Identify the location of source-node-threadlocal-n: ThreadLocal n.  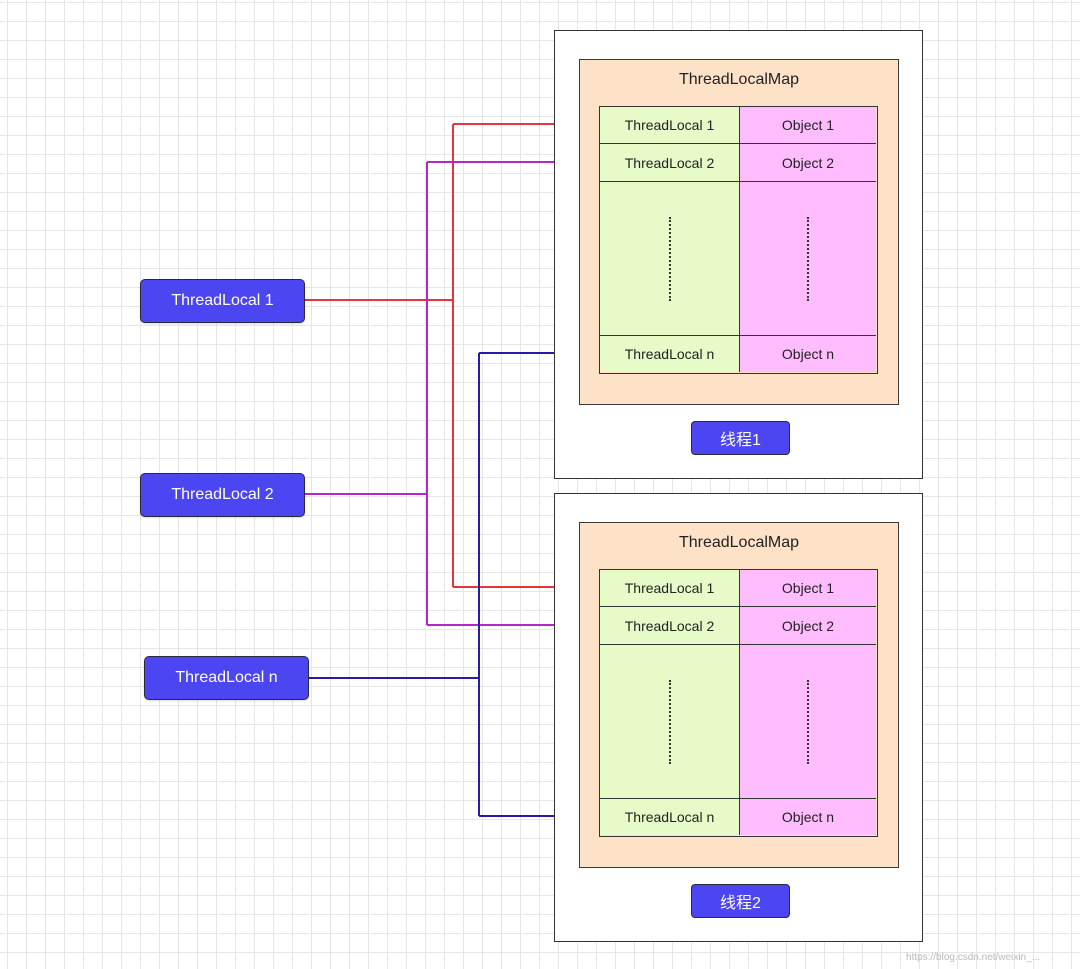
(226, 678).